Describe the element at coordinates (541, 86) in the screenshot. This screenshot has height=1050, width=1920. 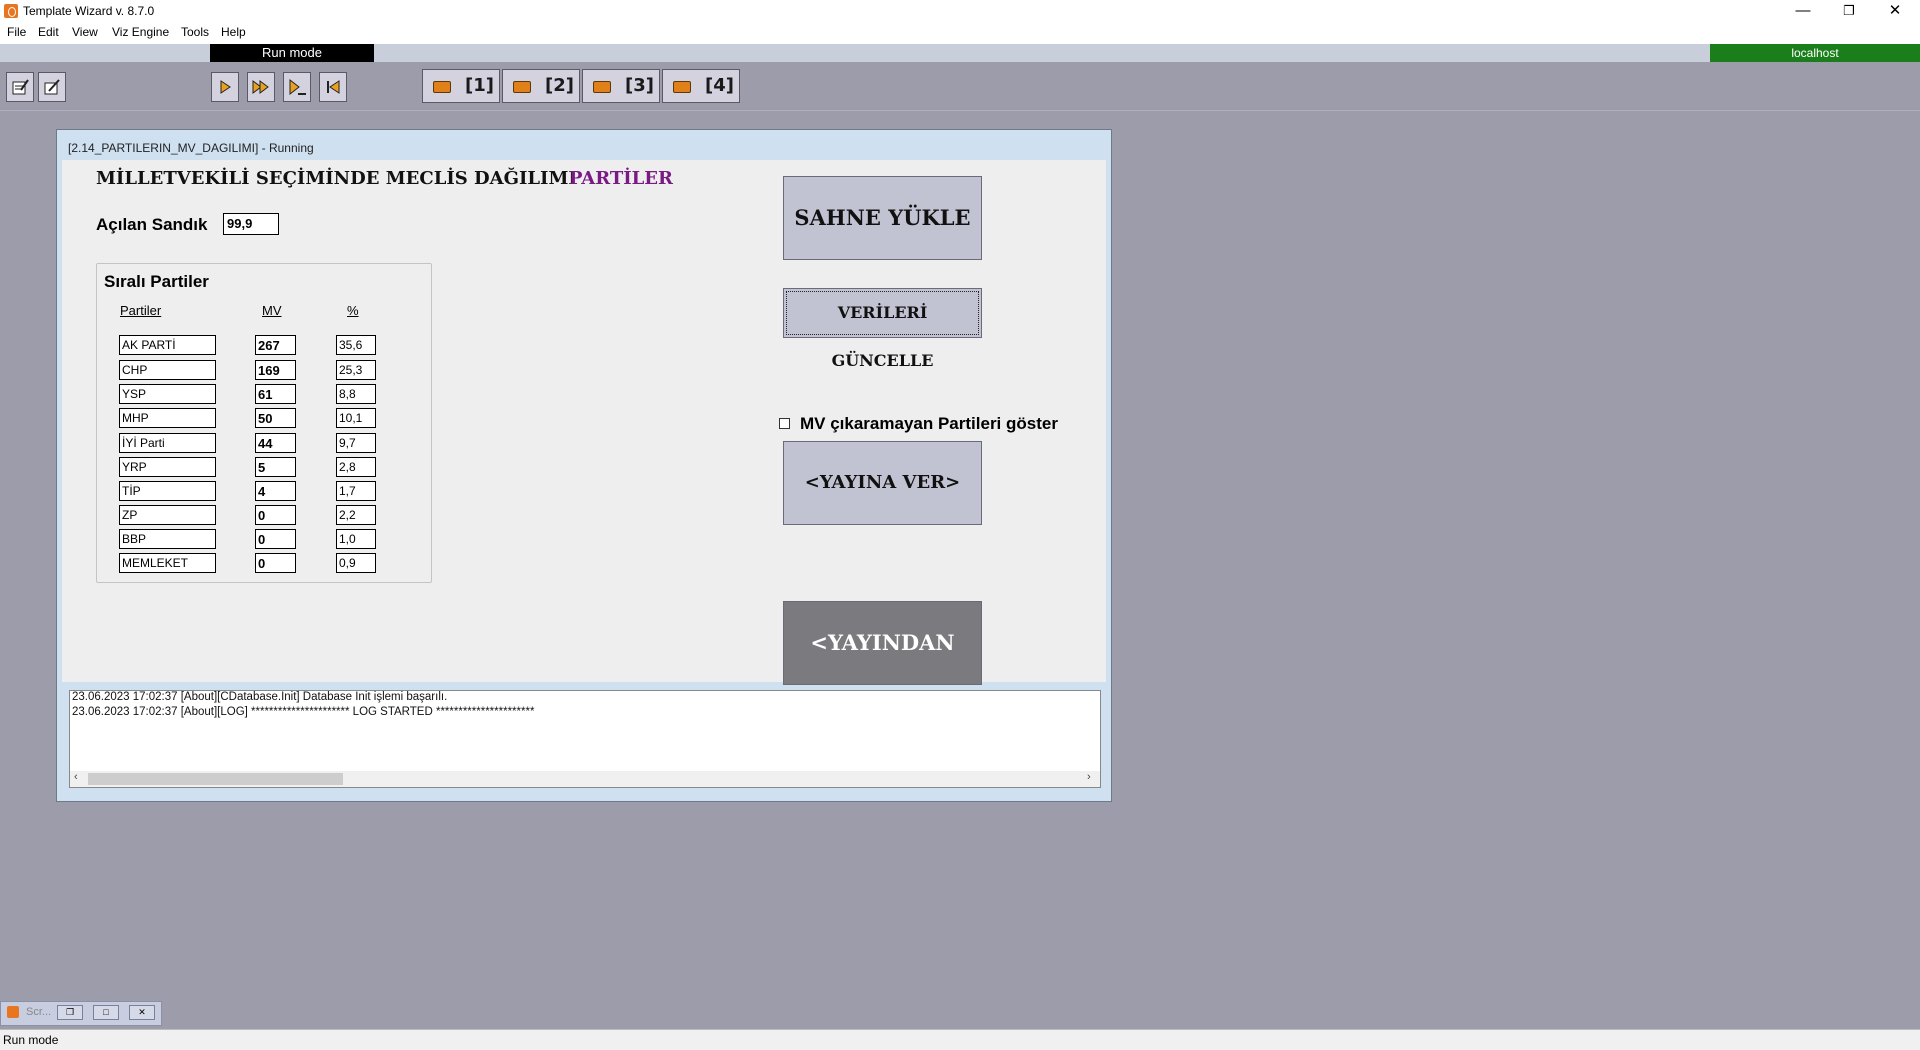
I see `camera-2-button: [2]` at that location.